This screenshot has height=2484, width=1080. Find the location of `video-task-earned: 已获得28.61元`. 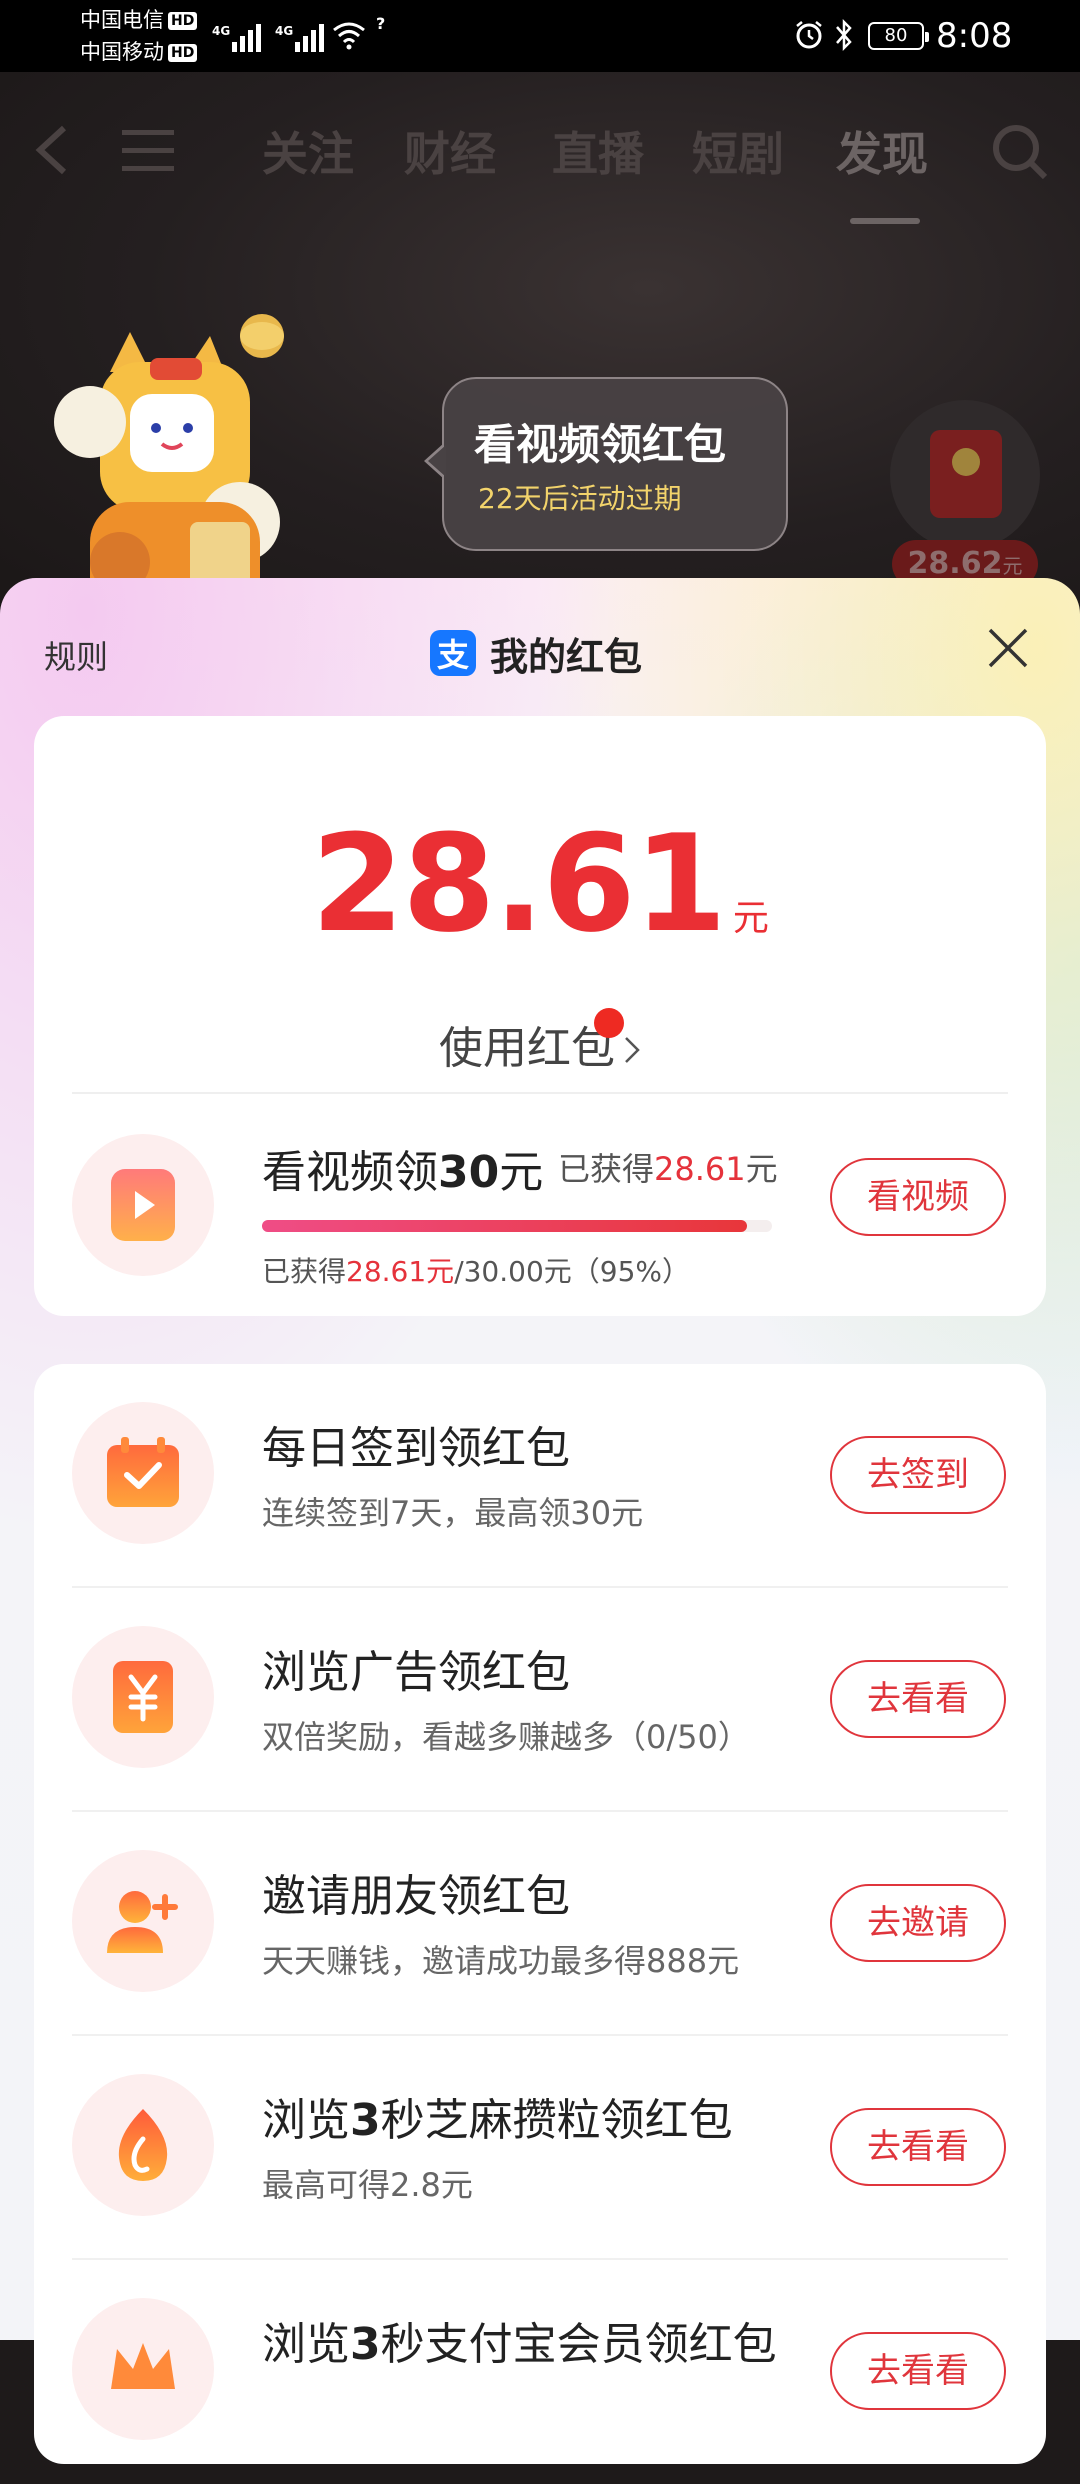

video-task-earned: 已获得28.61元 is located at coordinates (668, 1167).